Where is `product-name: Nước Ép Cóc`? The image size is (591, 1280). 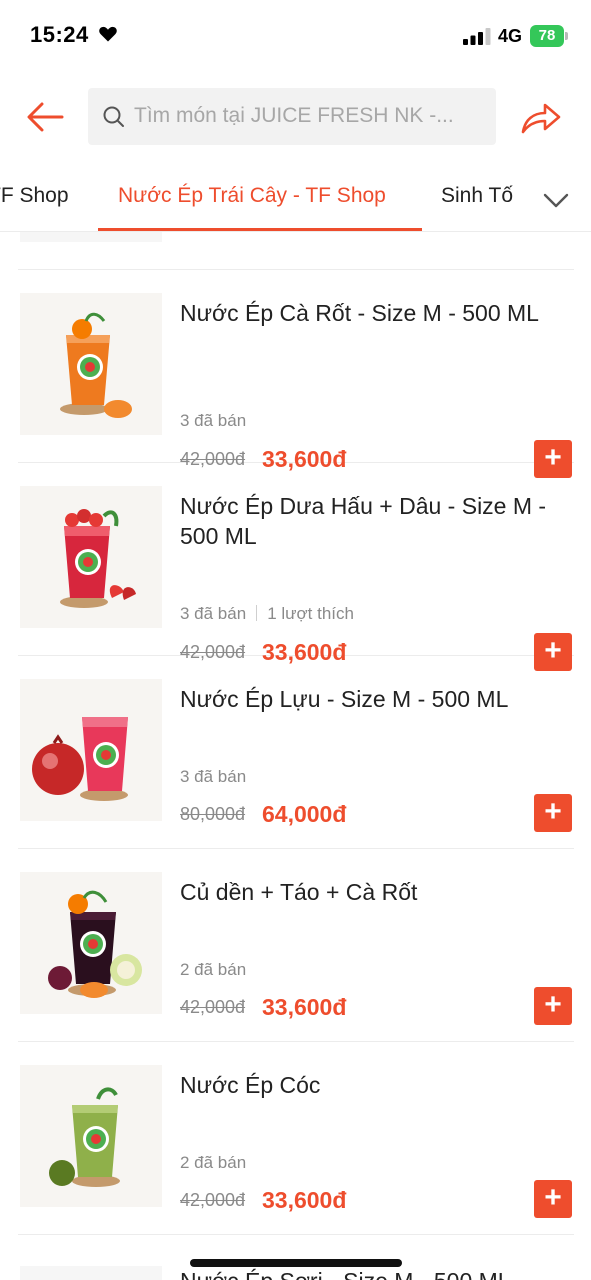
product-name: Nước Ép Cóc is located at coordinates (250, 1085).